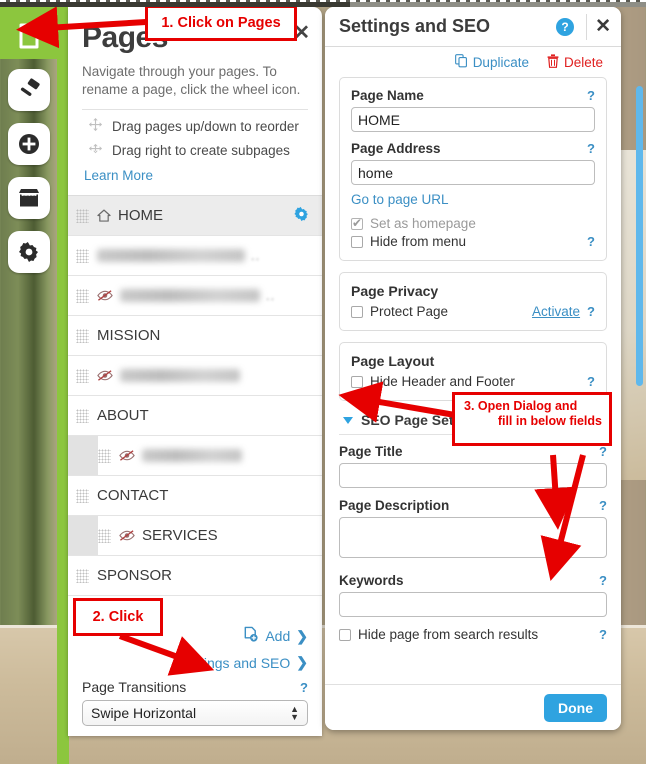 This screenshot has height=764, width=646. What do you see at coordinates (301, 215) in the screenshot?
I see `page-settings-gear-icon` at bounding box center [301, 215].